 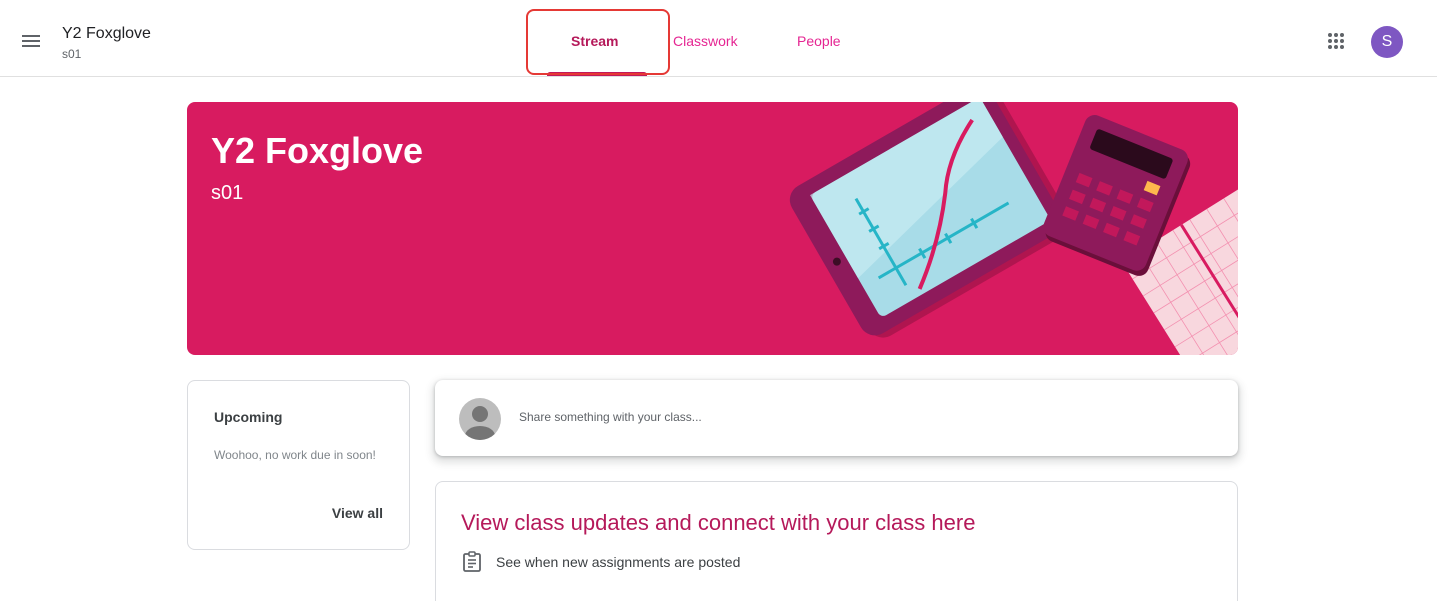 I want to click on updates-item-text: See when new assignments are posted, so click(x=618, y=562).